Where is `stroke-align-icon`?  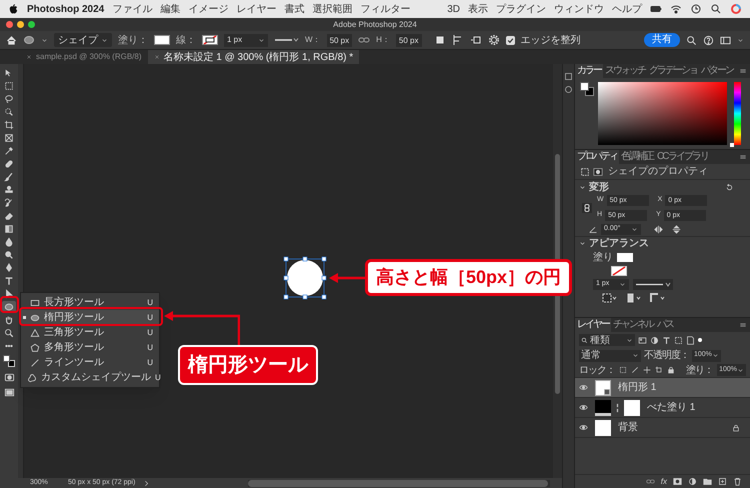 stroke-align-icon is located at coordinates (609, 298).